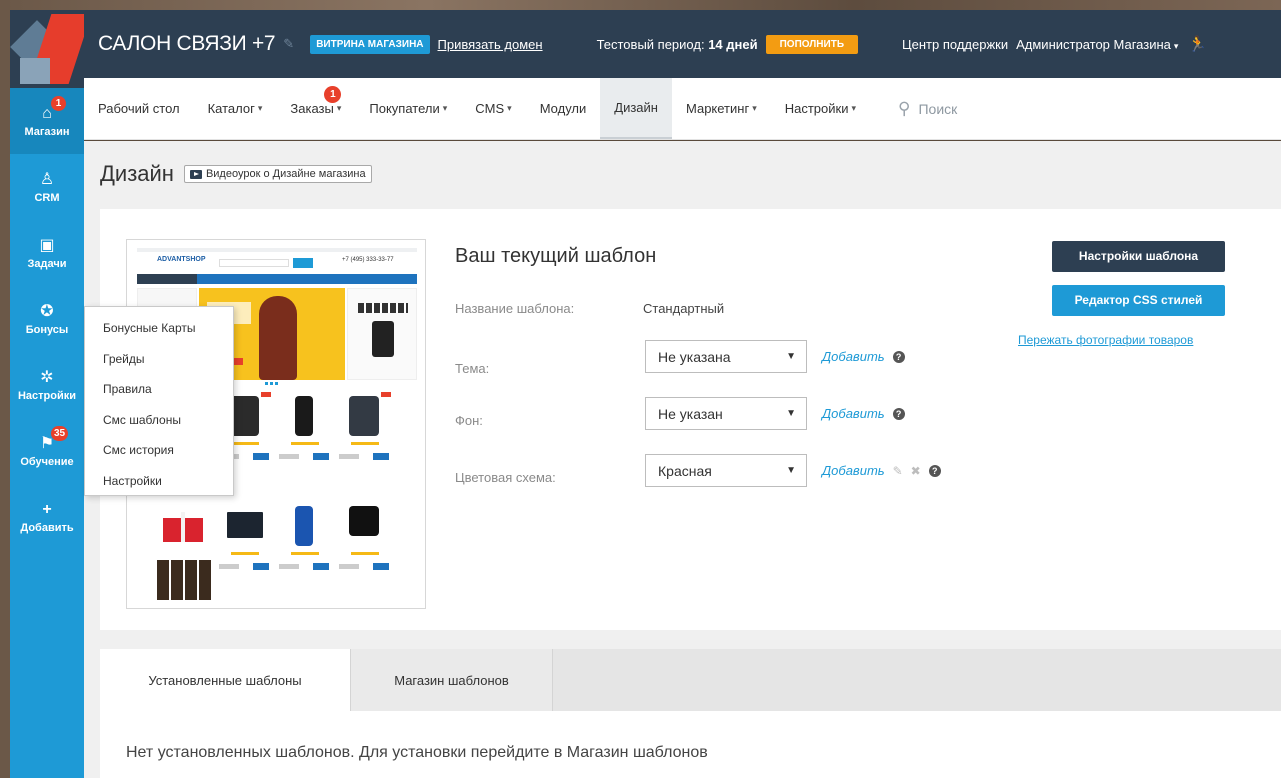 The width and height of the screenshot is (1281, 778). What do you see at coordinates (1138, 300) in the screenshot?
I see `css-editor-button: Редактор CSS стилей` at bounding box center [1138, 300].